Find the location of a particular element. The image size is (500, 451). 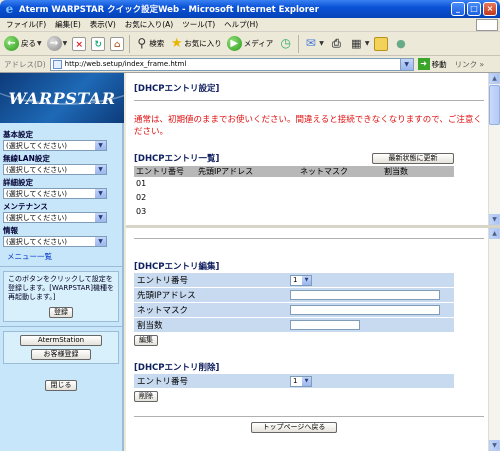

divider is located at coordinates (61, 266).